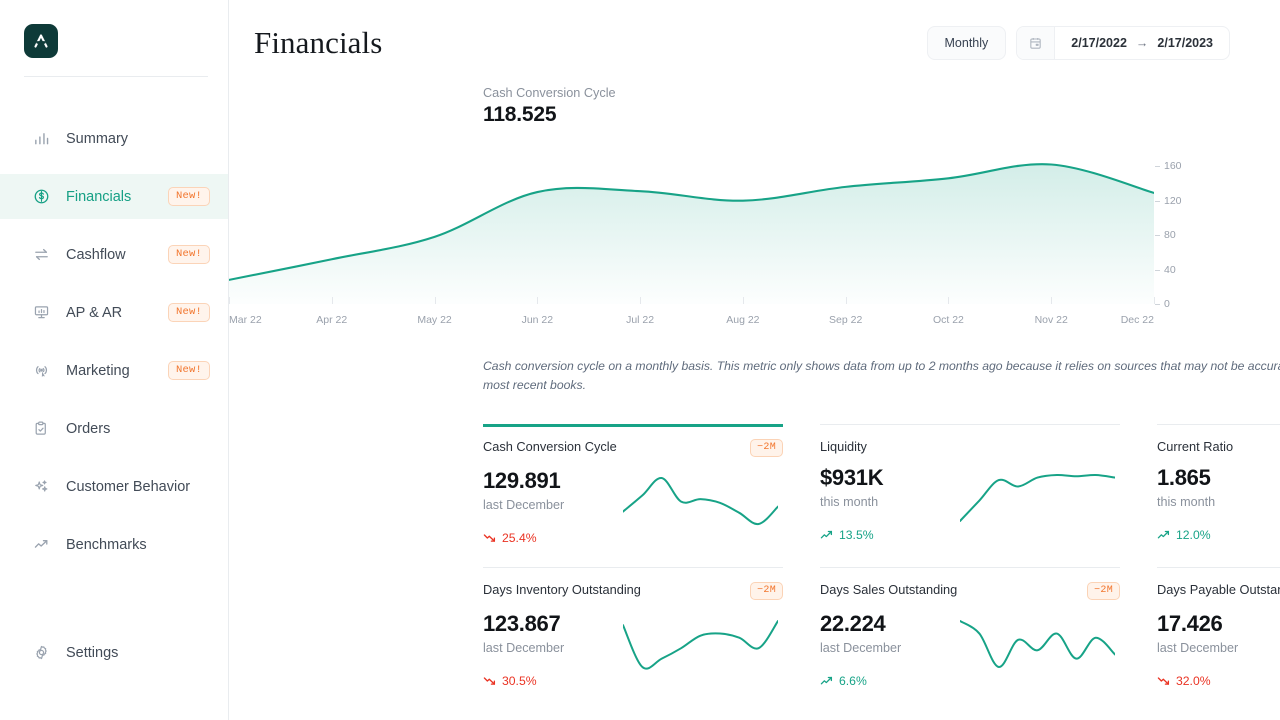 This screenshot has height=720, width=1280. Describe the element at coordinates (114, 254) in the screenshot. I see `sidebar-item-cashflow: Cashflow New!` at that location.